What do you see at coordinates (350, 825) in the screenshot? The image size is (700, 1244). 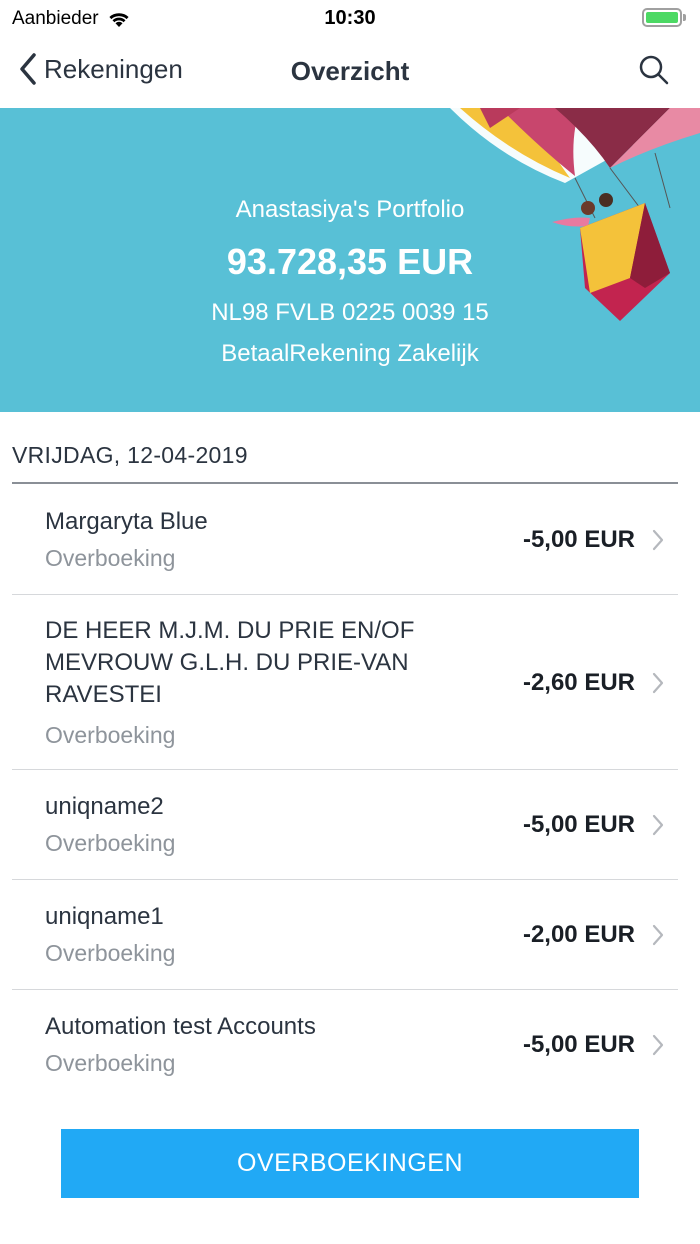 I see `transaction-row: uniqname2 Overboeking -5,00 EUR` at bounding box center [350, 825].